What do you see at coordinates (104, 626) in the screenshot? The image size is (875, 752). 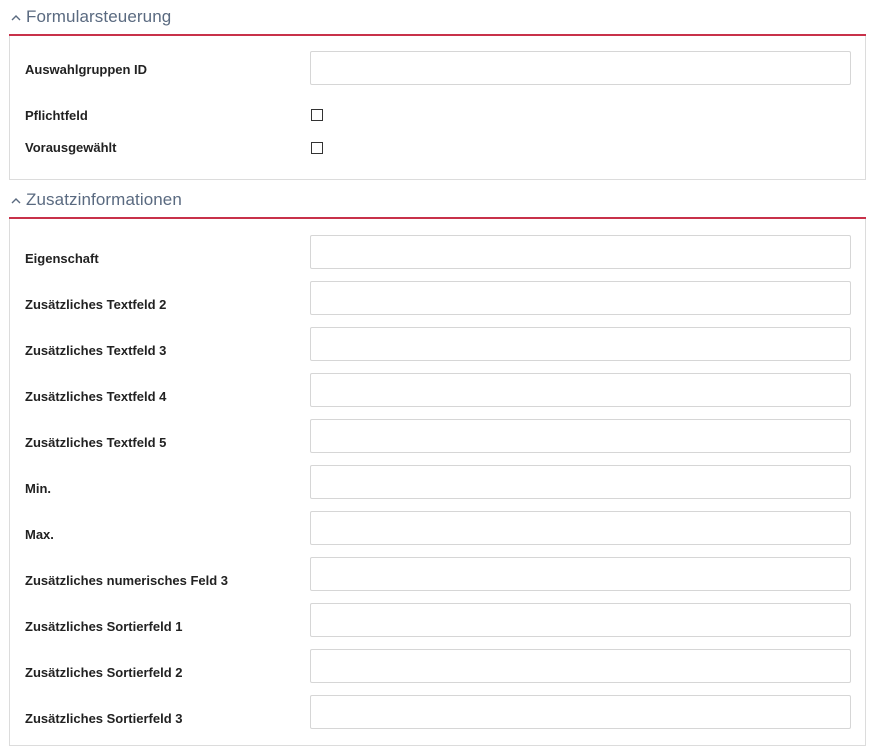 I see `field-label: Zusätzliches Sortierfeld 1` at bounding box center [104, 626].